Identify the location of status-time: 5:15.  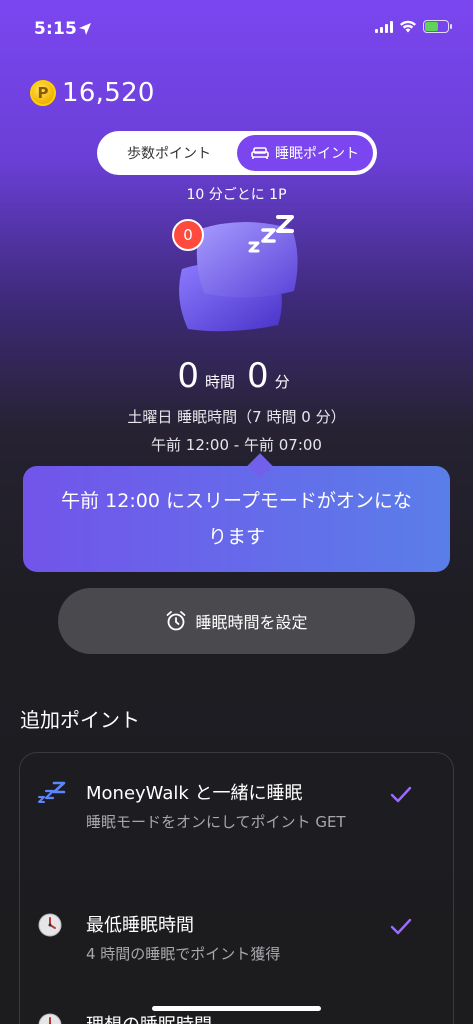
(56, 29).